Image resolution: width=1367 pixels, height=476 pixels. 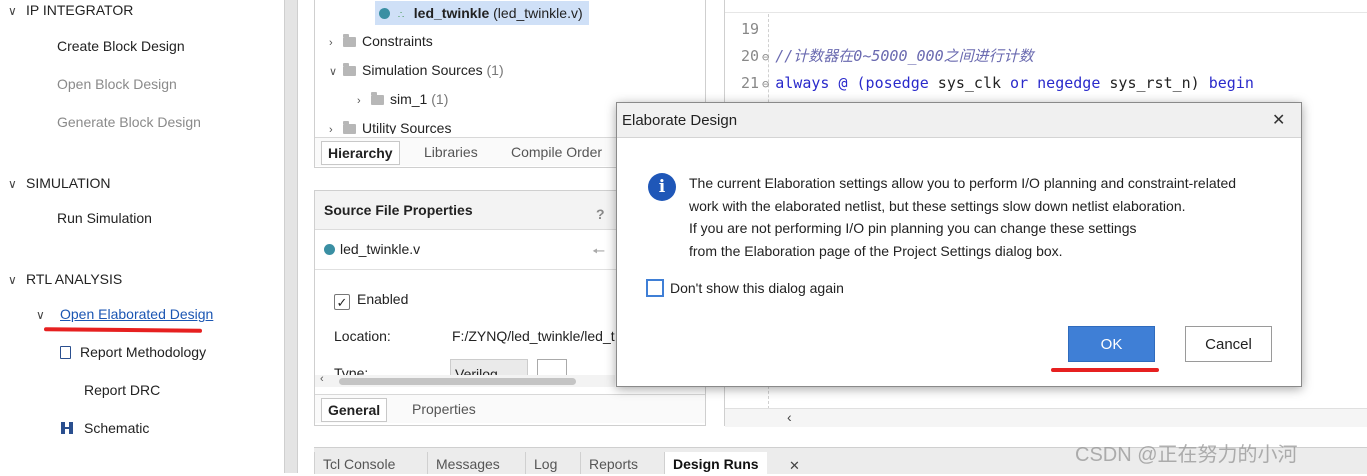 I want to click on properties-title: Source File Properties, so click(x=398, y=210).